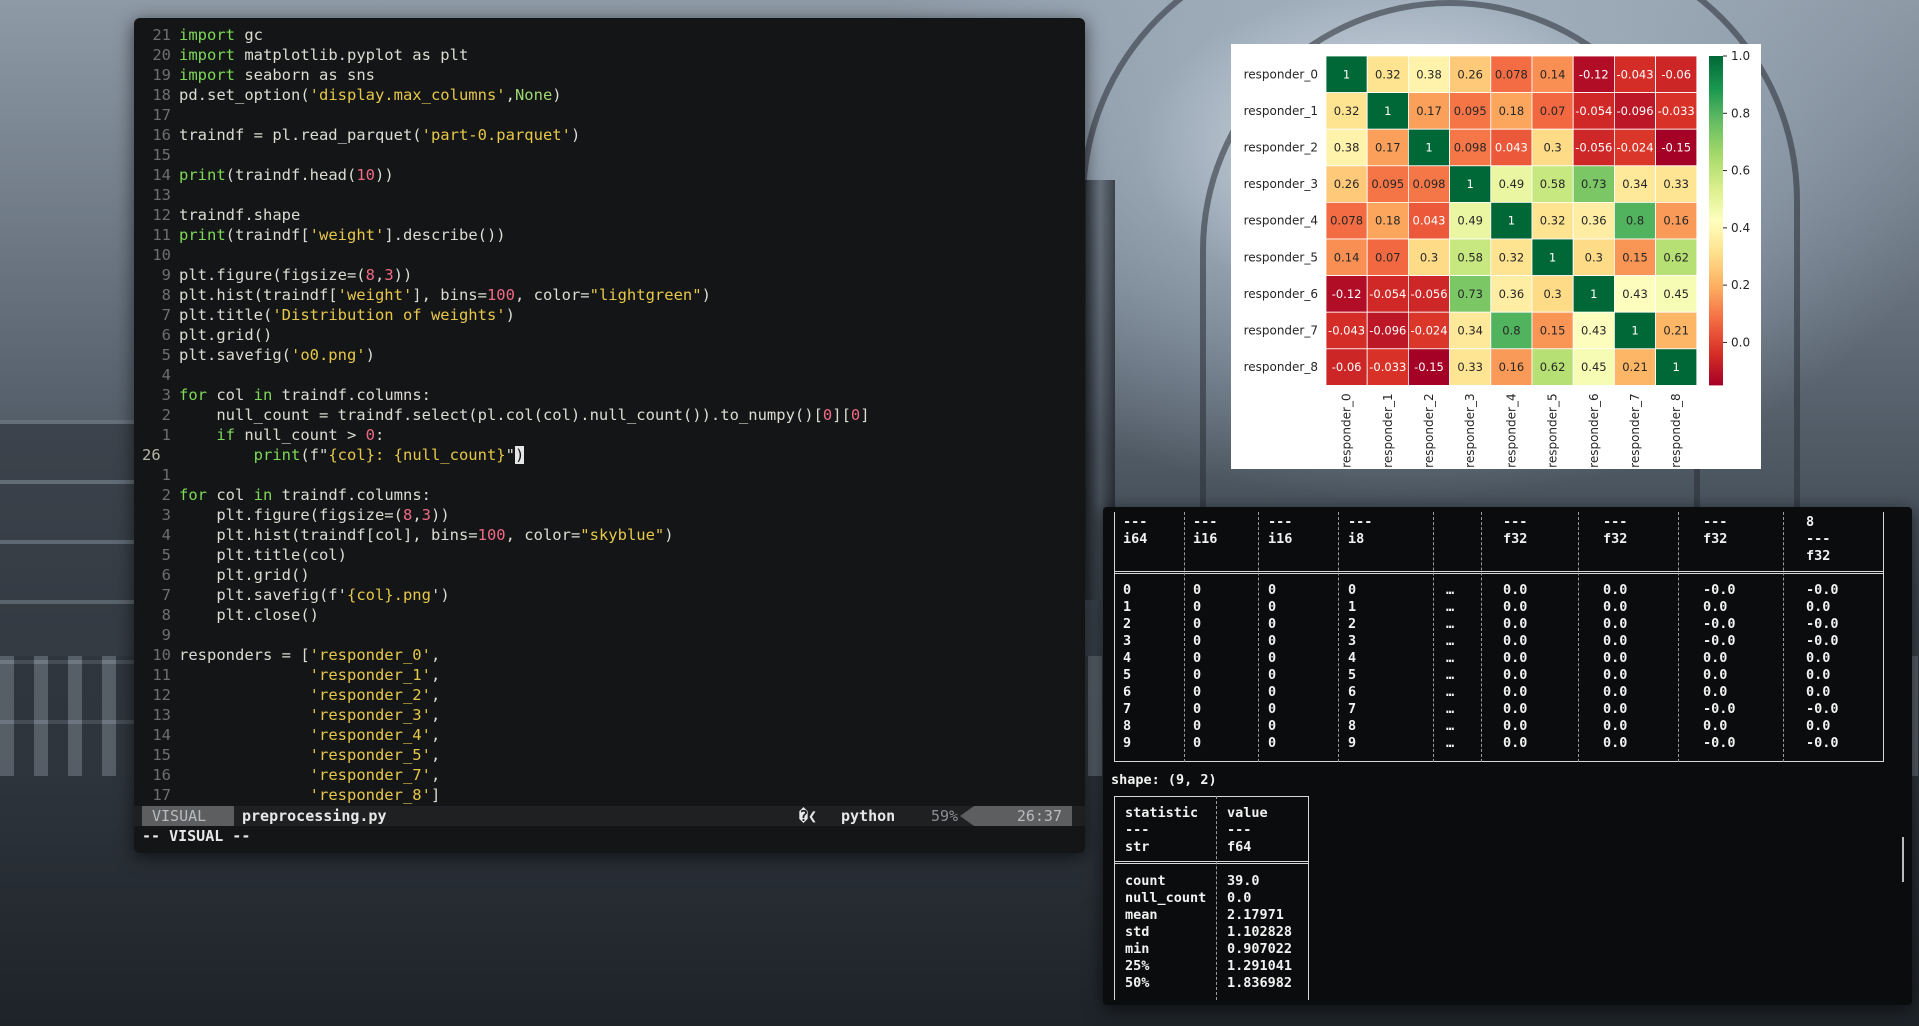  What do you see at coordinates (609, 695) in the screenshot?
I see `code-line: 12 'responder_2',` at bounding box center [609, 695].